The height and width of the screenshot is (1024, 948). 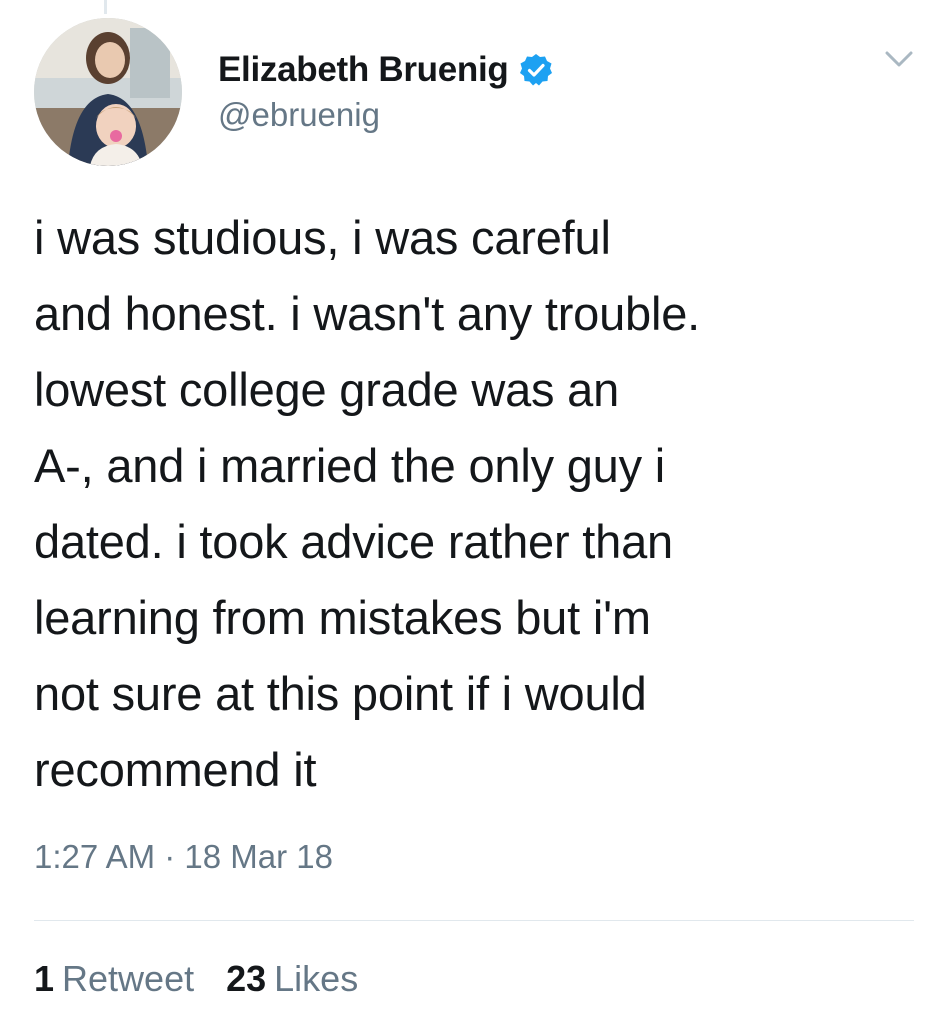 I want to click on avatar, so click(x=108, y=92).